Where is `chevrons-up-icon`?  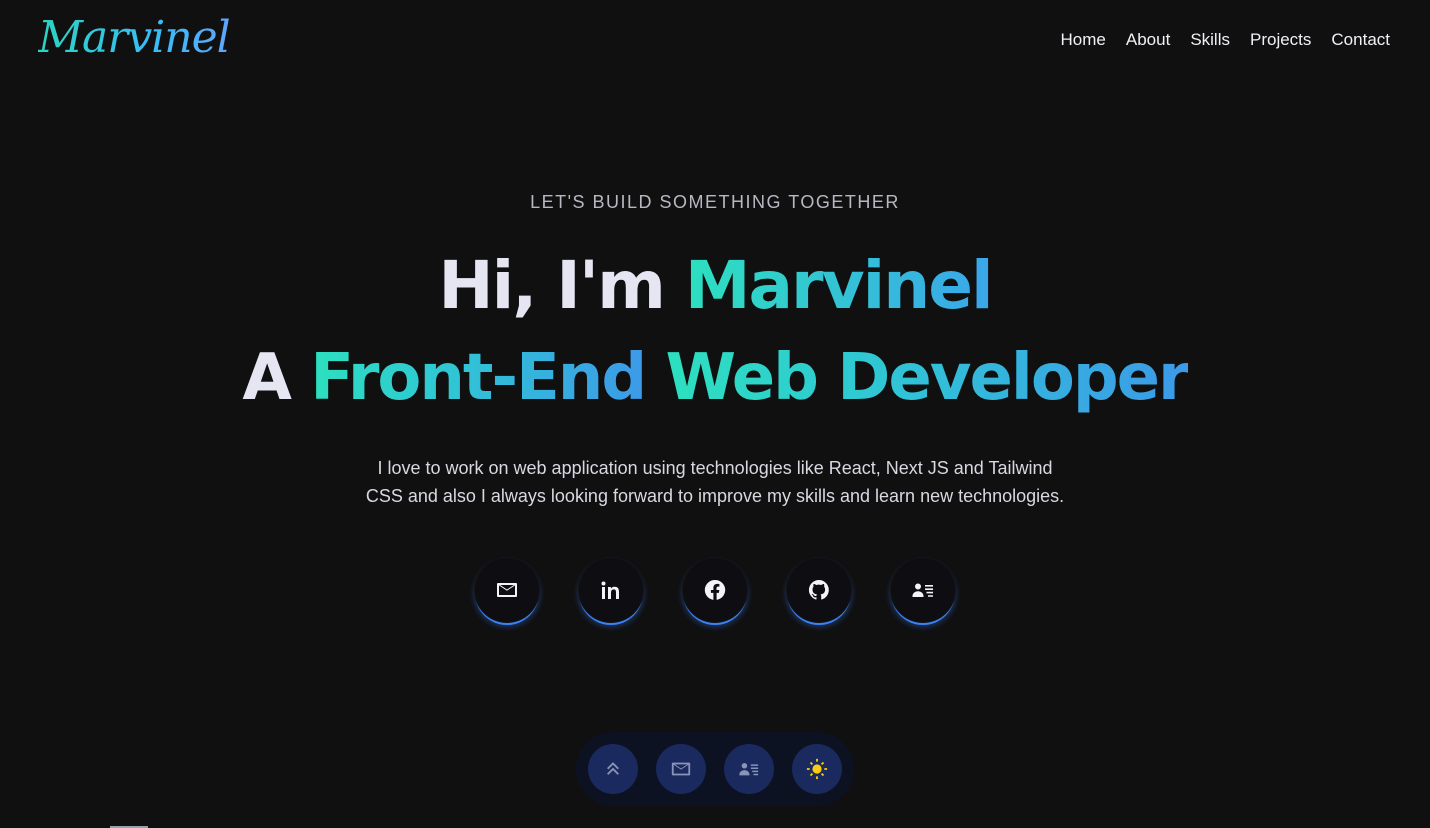 chevrons-up-icon is located at coordinates (613, 768).